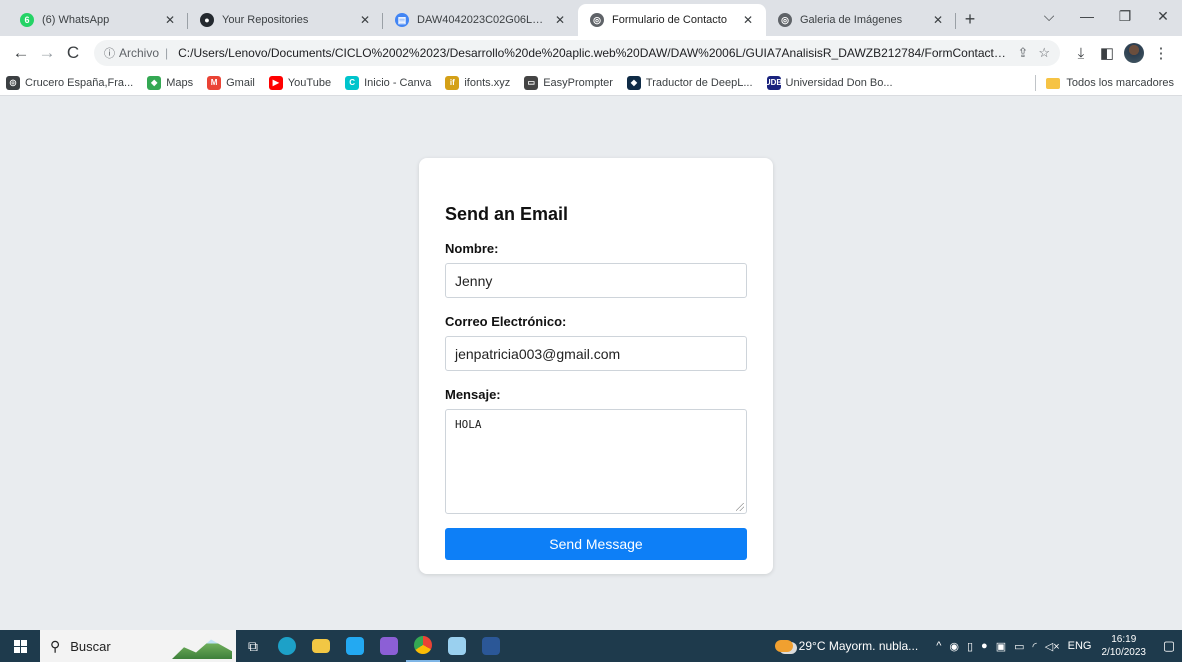 The width and height of the screenshot is (1182, 662). What do you see at coordinates (568, 82) in the screenshot?
I see `bookmark-item: ▭ EasyPrompter` at bounding box center [568, 82].